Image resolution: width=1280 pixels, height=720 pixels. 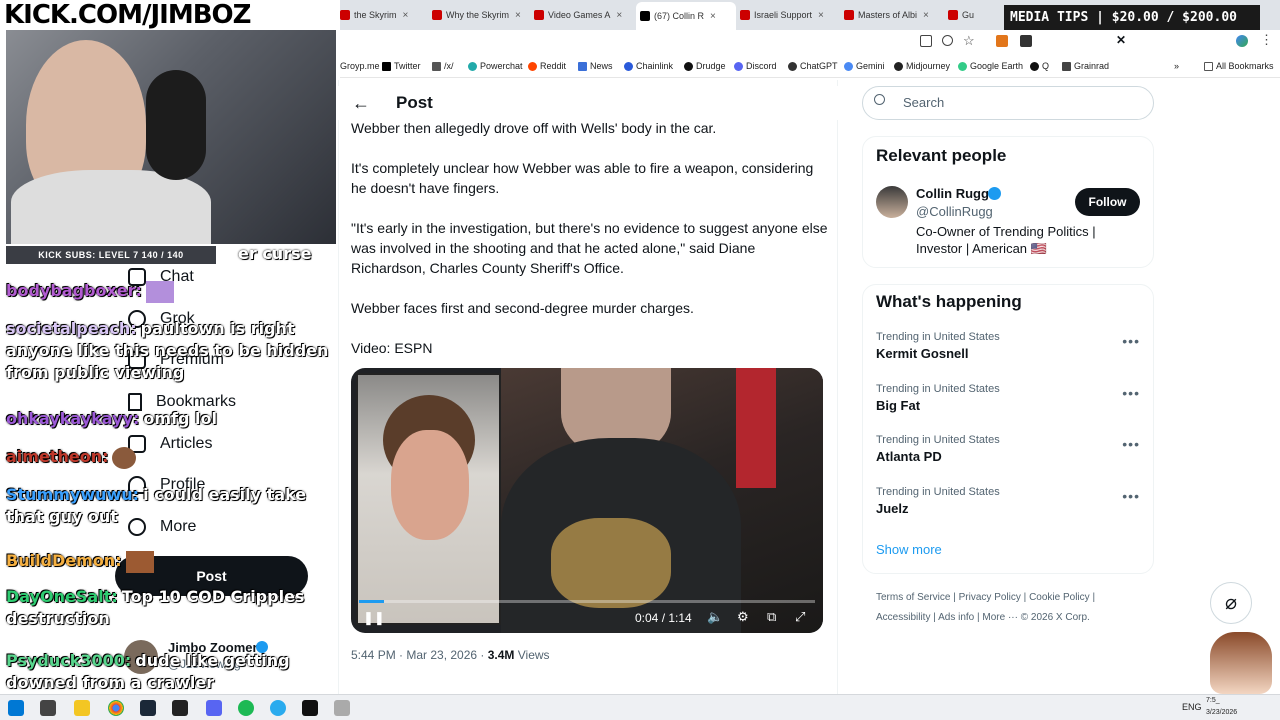 I want to click on footer-link: More ···, so click(x=1000, y=617).